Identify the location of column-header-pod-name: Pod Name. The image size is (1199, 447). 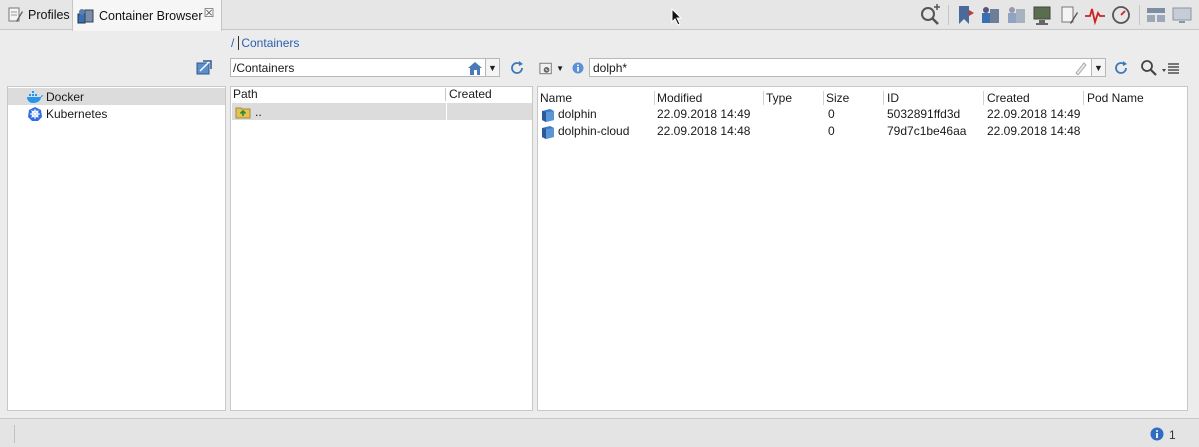
(1115, 98).